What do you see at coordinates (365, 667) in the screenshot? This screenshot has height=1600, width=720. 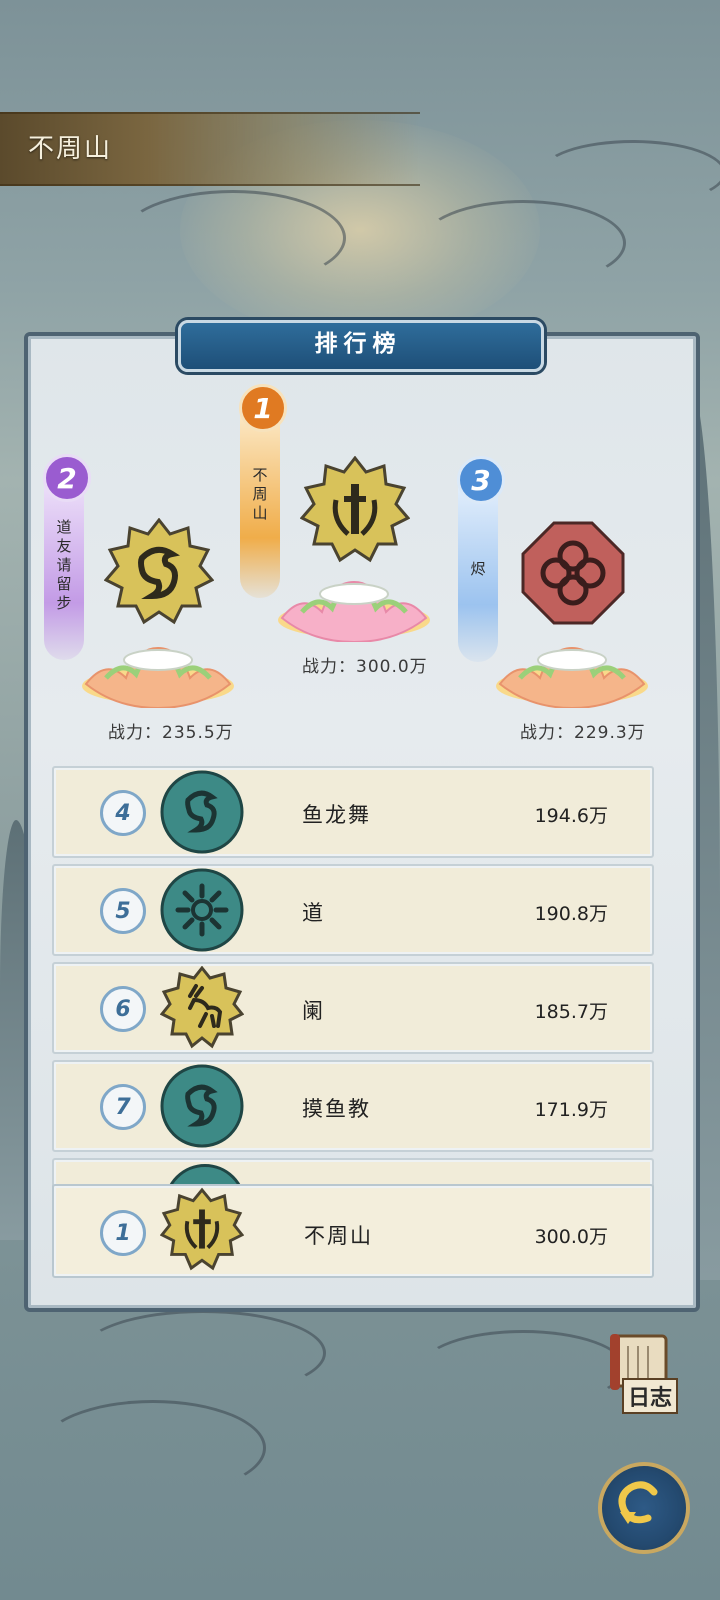 I see `podium-power-1: 战力：300.0万` at bounding box center [365, 667].